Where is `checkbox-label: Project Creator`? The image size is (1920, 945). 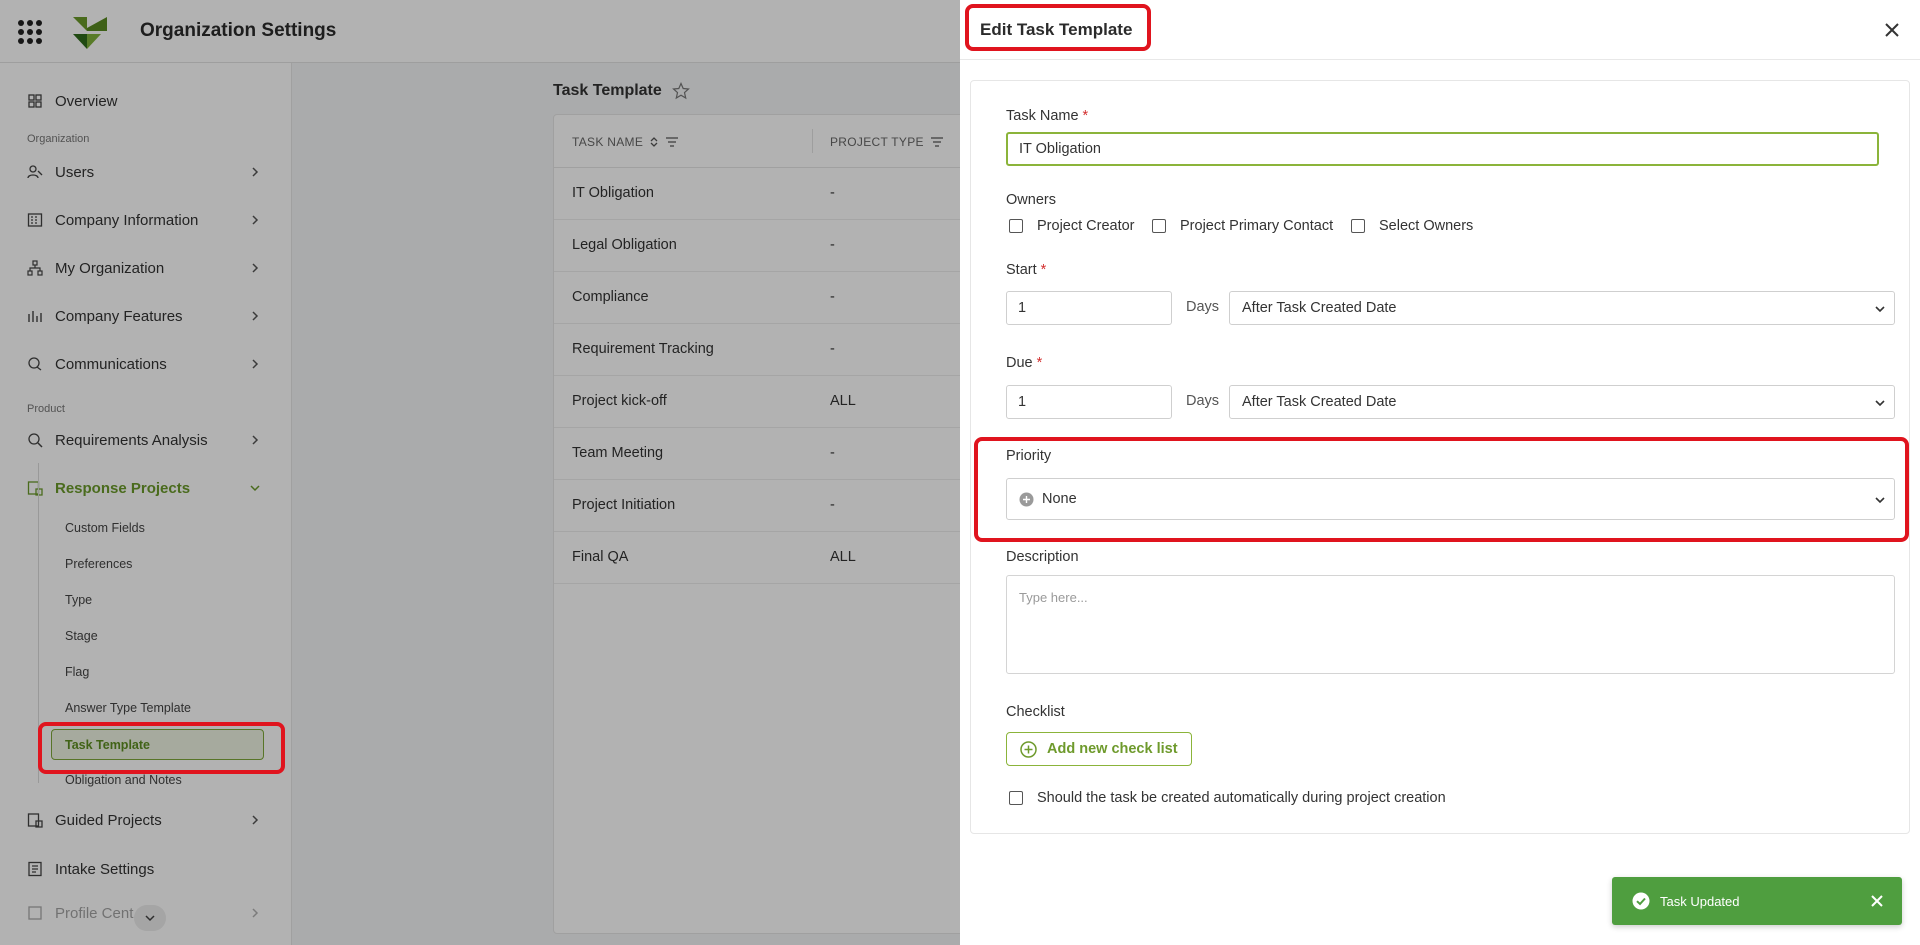
checkbox-label: Project Creator is located at coordinates (1086, 226).